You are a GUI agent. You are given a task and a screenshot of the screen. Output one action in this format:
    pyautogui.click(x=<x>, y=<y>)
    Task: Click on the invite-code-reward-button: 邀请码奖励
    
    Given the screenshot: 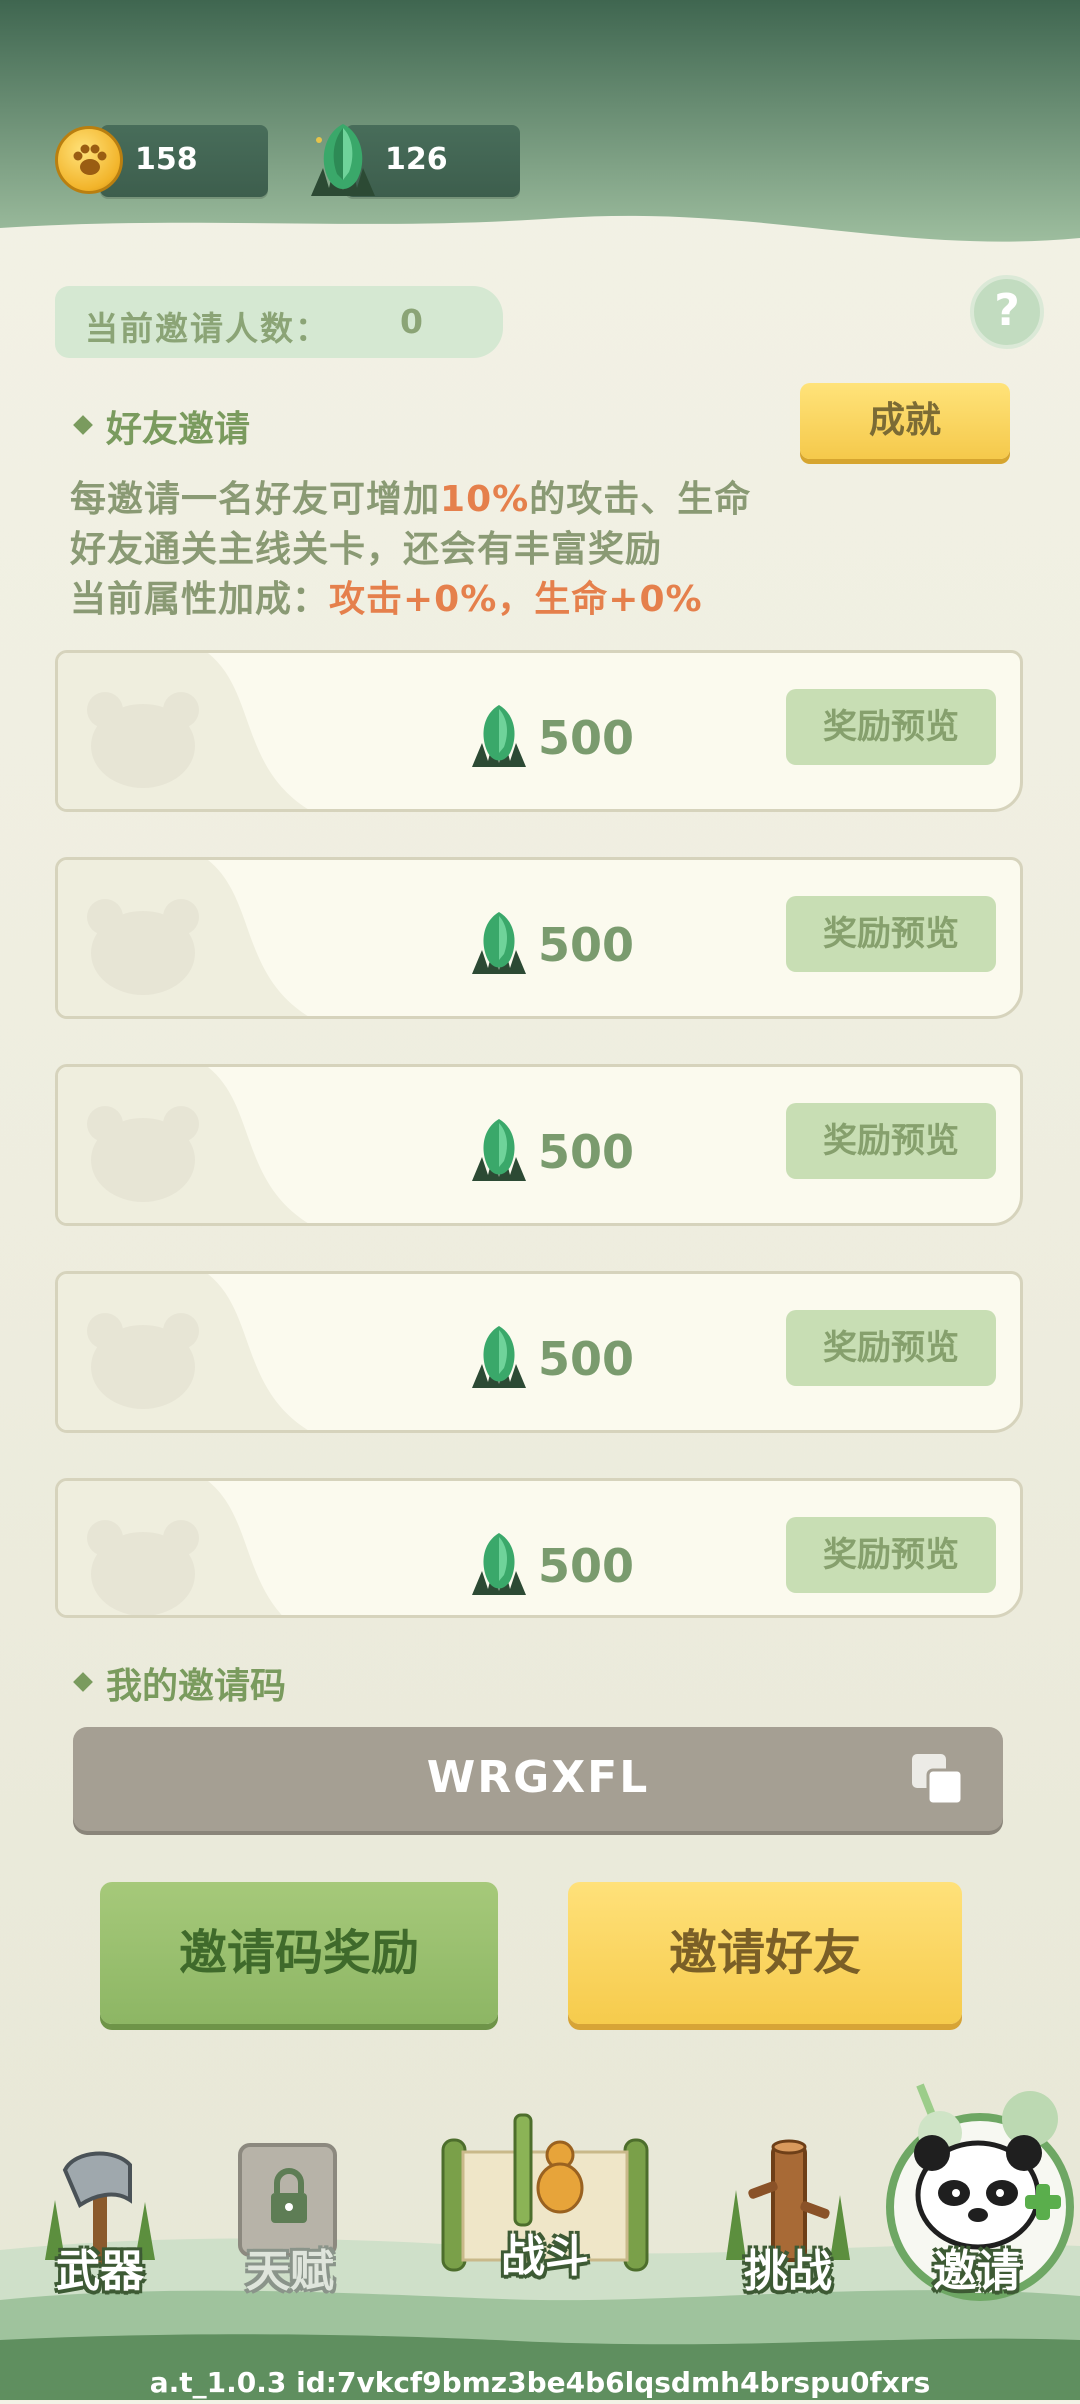 What is the action you would take?
    pyautogui.click(x=299, y=1953)
    